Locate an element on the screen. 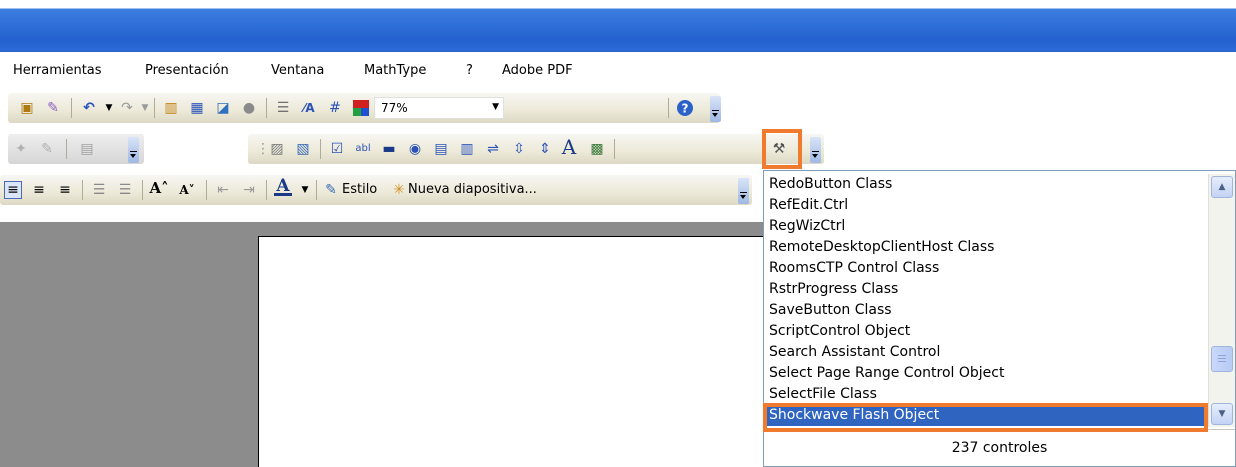  redo-icon: ↷ is located at coordinates (127, 108).